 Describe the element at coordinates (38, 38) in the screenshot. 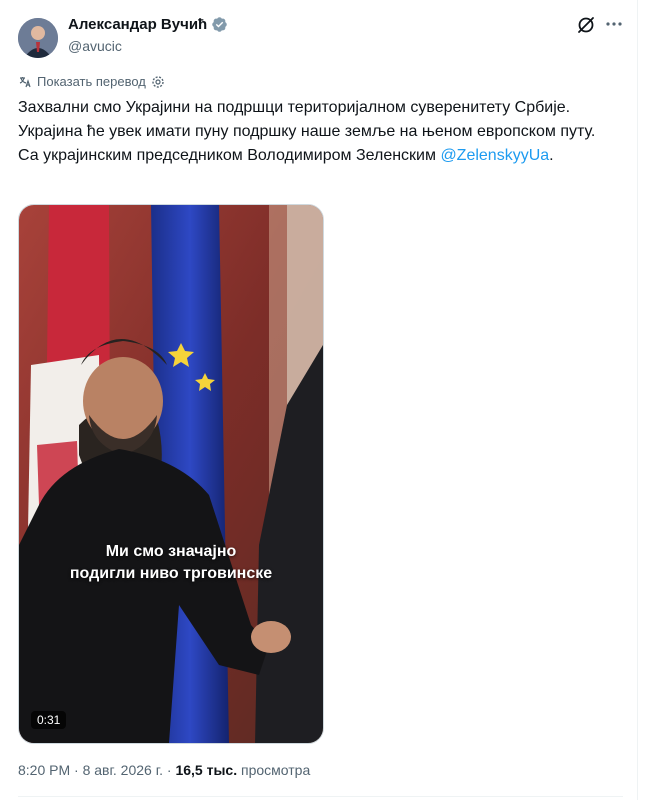

I see `avatar` at that location.